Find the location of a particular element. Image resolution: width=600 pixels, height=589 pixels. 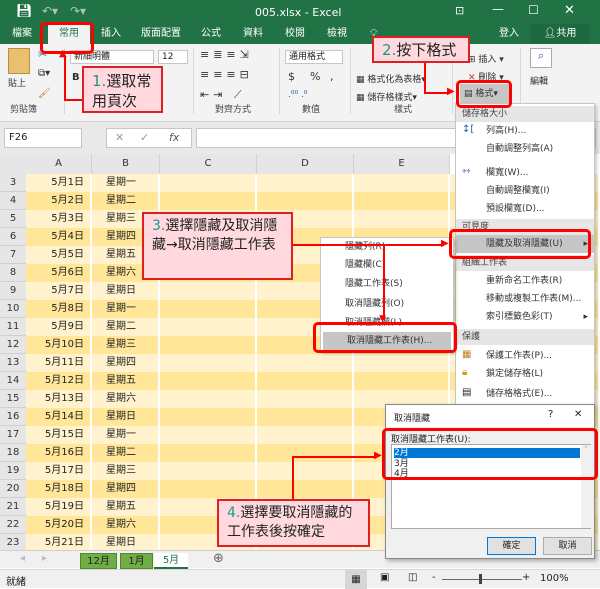

insert-button: ⊞ 插入 ▾ is located at coordinates (486, 58).